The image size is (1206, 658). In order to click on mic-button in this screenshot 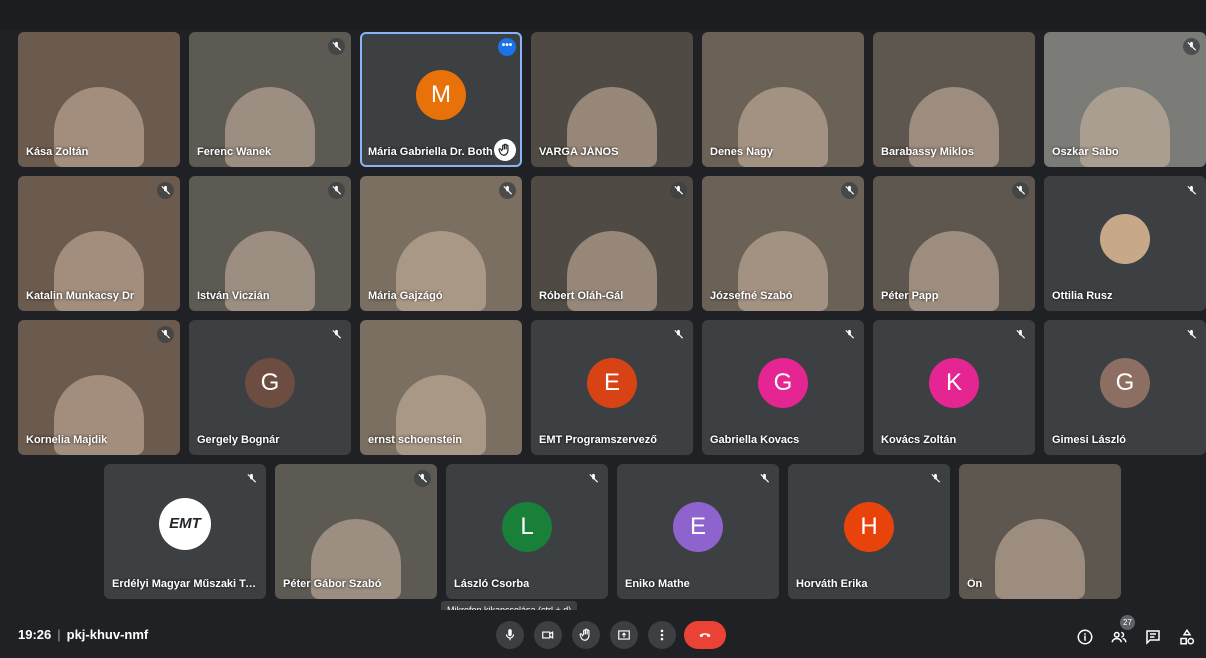, I will do `click(510, 635)`.